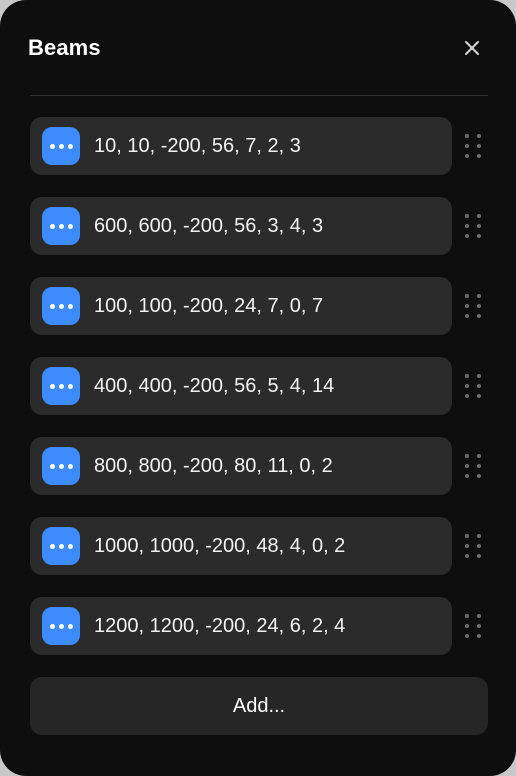  I want to click on close-icon, so click(472, 48).